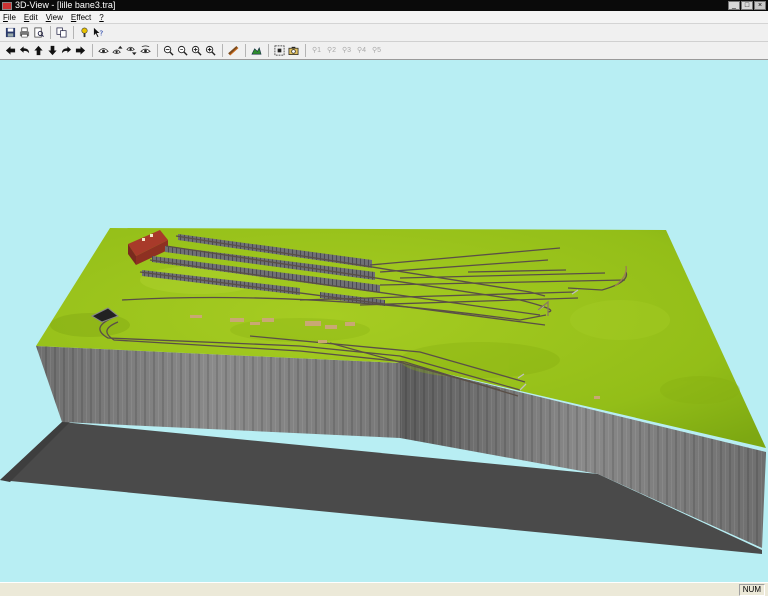 The width and height of the screenshot is (768, 596). Describe the element at coordinates (103, 51) in the screenshot. I see `eye-icon` at that location.